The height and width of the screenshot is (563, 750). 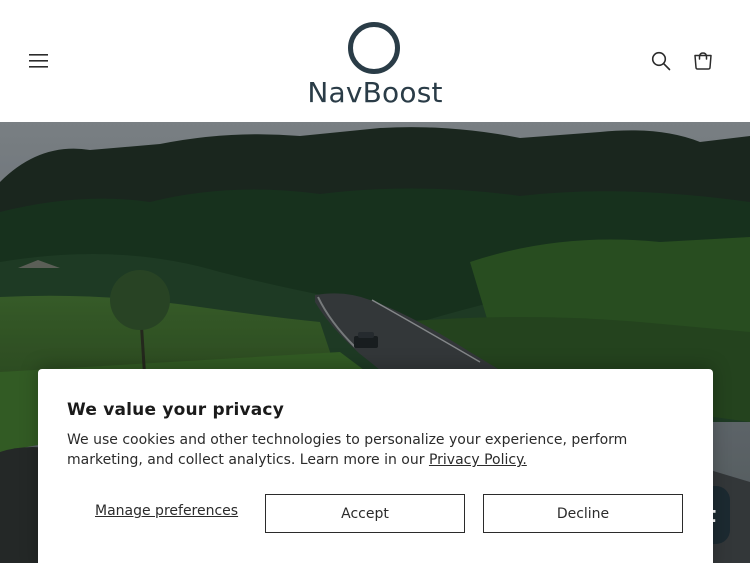 What do you see at coordinates (166, 511) in the screenshot?
I see `manage-preferences-link: Manage preferences` at bounding box center [166, 511].